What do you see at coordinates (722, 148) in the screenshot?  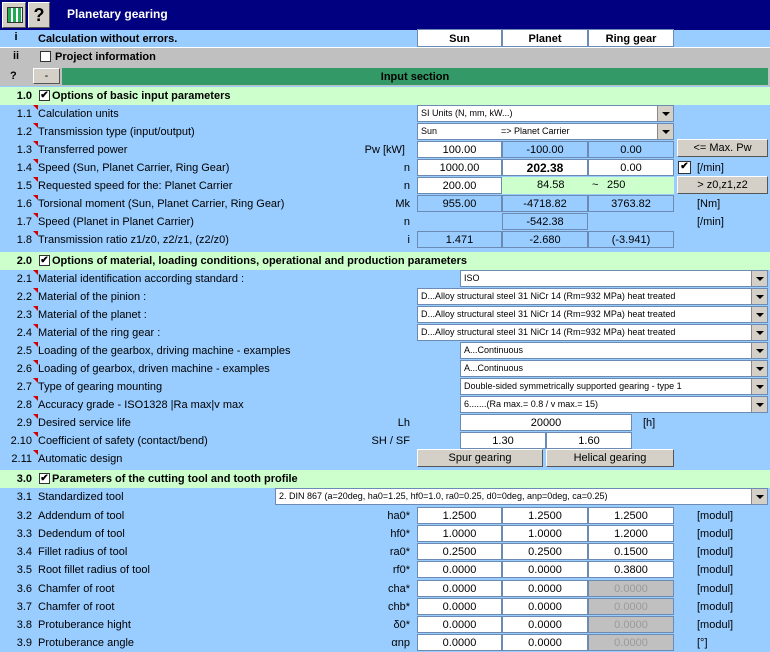 I see `max-power-button: <= Max. Pw` at bounding box center [722, 148].